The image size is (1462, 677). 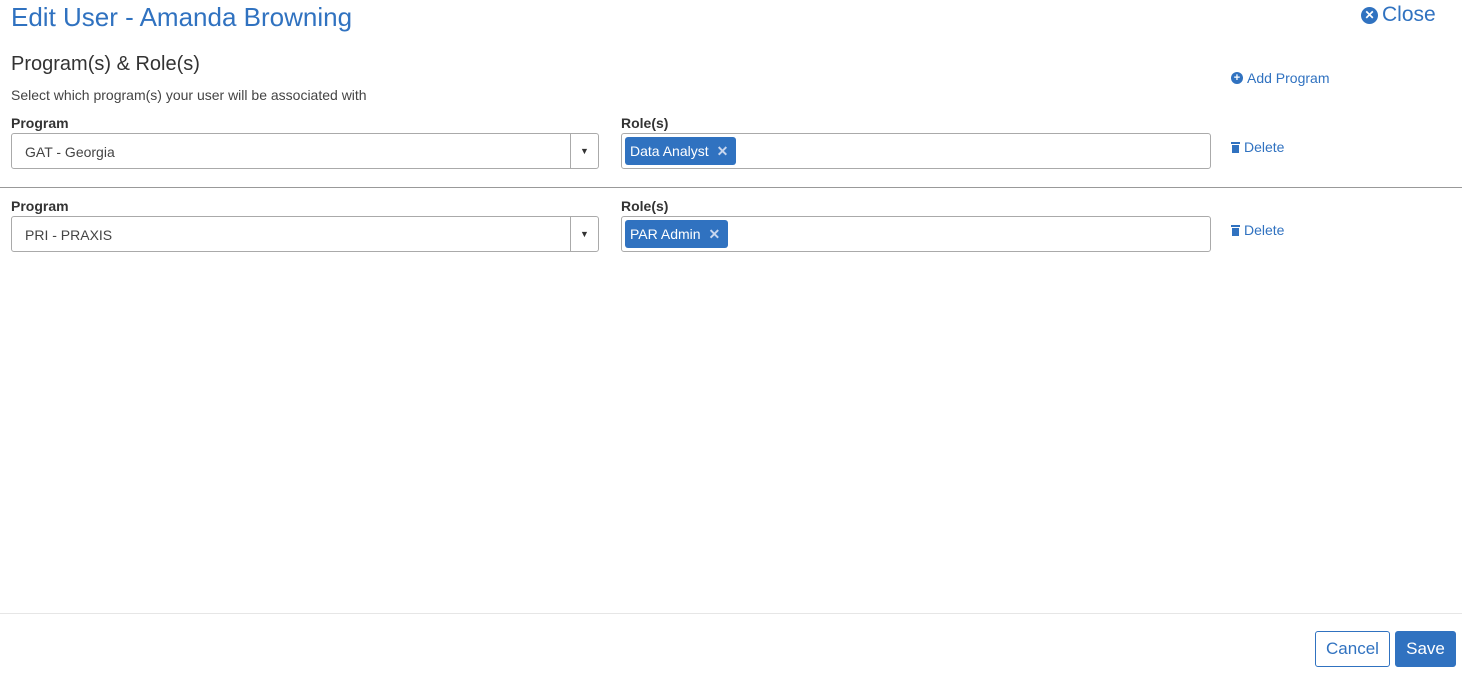 I want to click on program-select-value: GAT - Georgia, so click(x=70, y=152).